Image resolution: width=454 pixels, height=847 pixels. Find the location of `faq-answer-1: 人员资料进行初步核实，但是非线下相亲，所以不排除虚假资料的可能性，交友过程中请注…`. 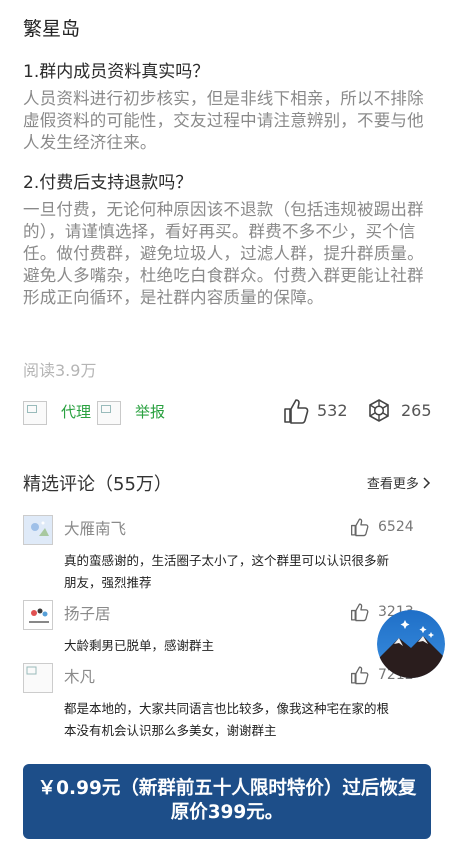

faq-answer-1: 人员资料进行初步核实，但是非线下相亲，所以不排除虚假资料的可能性，交友过程中请注… is located at coordinates (223, 120).